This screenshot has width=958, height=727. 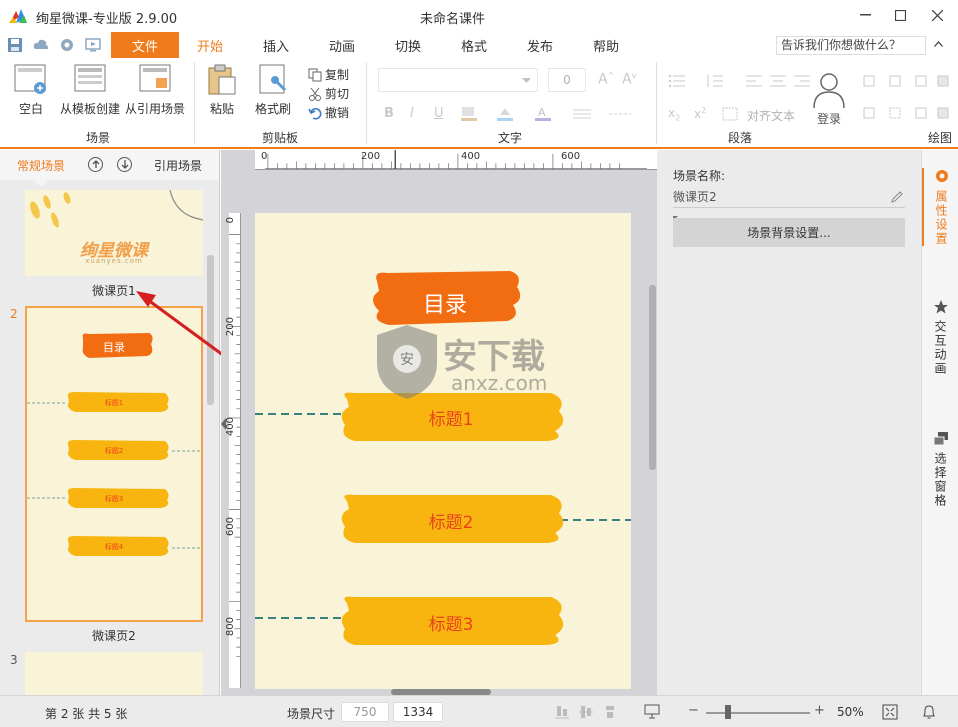 What do you see at coordinates (700, 113) in the screenshot?
I see `superscript-icon: x2` at bounding box center [700, 113].